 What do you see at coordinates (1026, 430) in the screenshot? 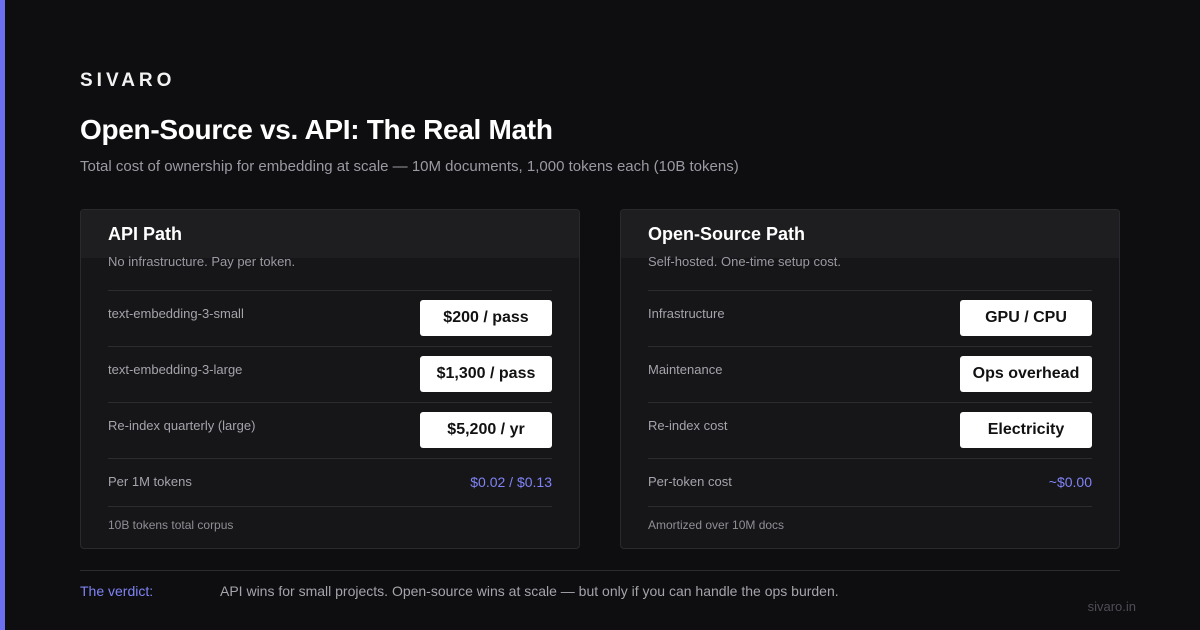
I see `cost-value-pill: Electricity` at bounding box center [1026, 430].